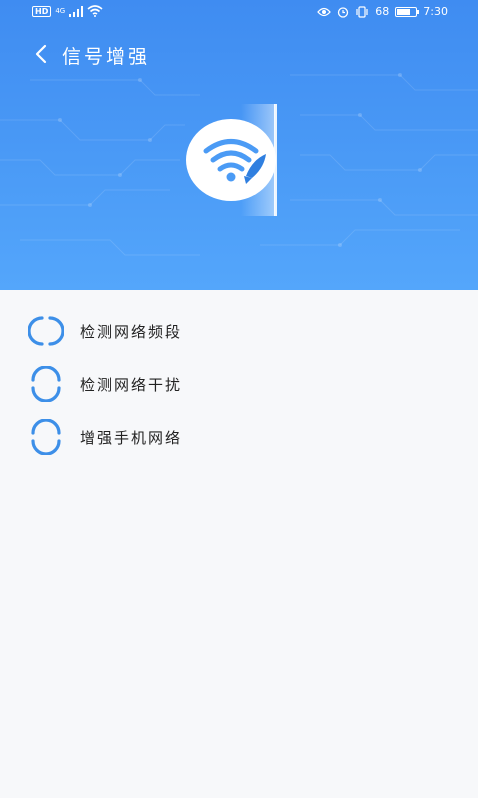 The height and width of the screenshot is (798, 478). Describe the element at coordinates (95, 11) in the screenshot. I see `wifi-icon` at that location.